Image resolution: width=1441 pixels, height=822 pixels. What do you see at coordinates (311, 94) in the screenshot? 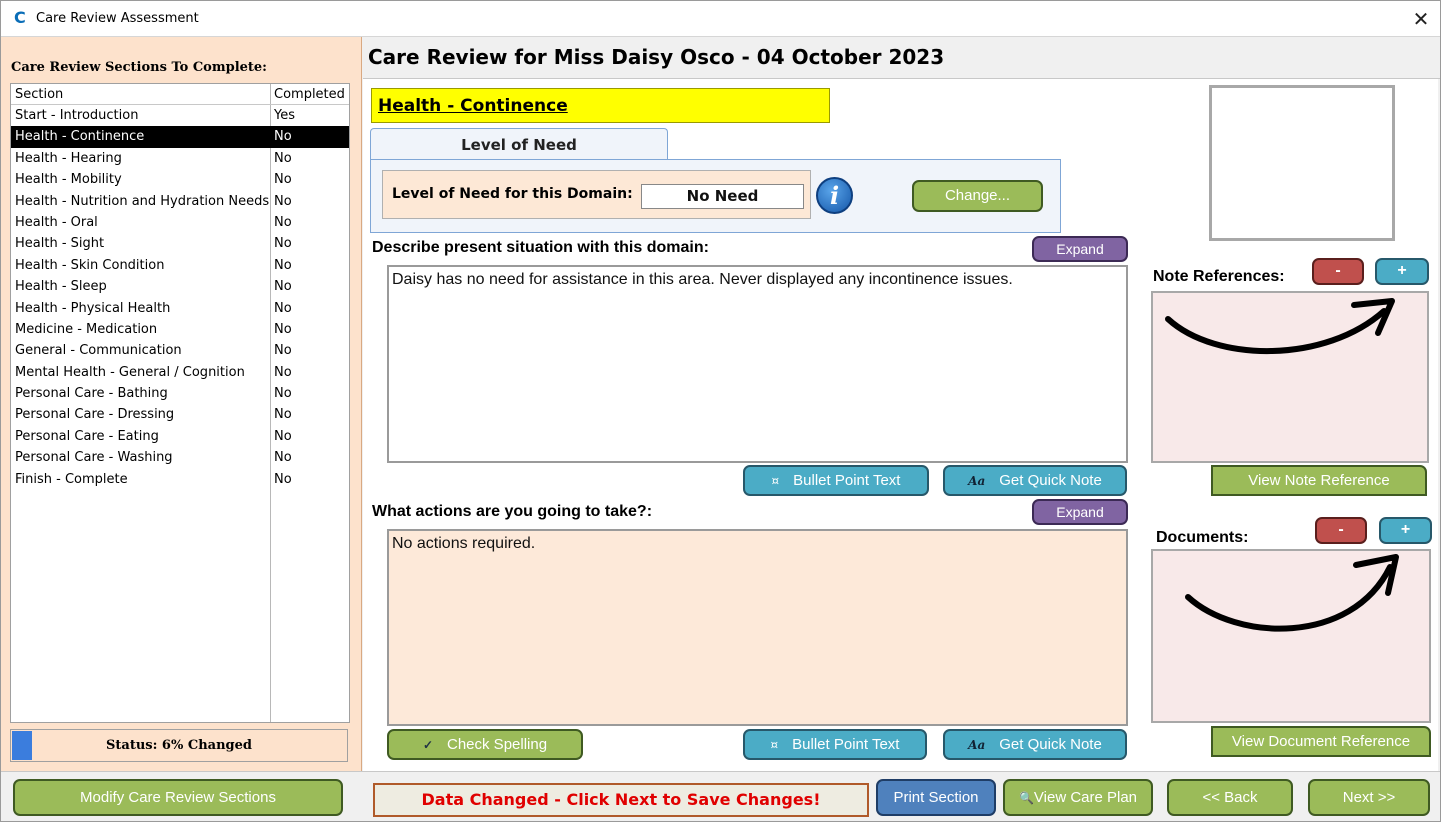
I see `column-header-completed: Completed` at bounding box center [311, 94].